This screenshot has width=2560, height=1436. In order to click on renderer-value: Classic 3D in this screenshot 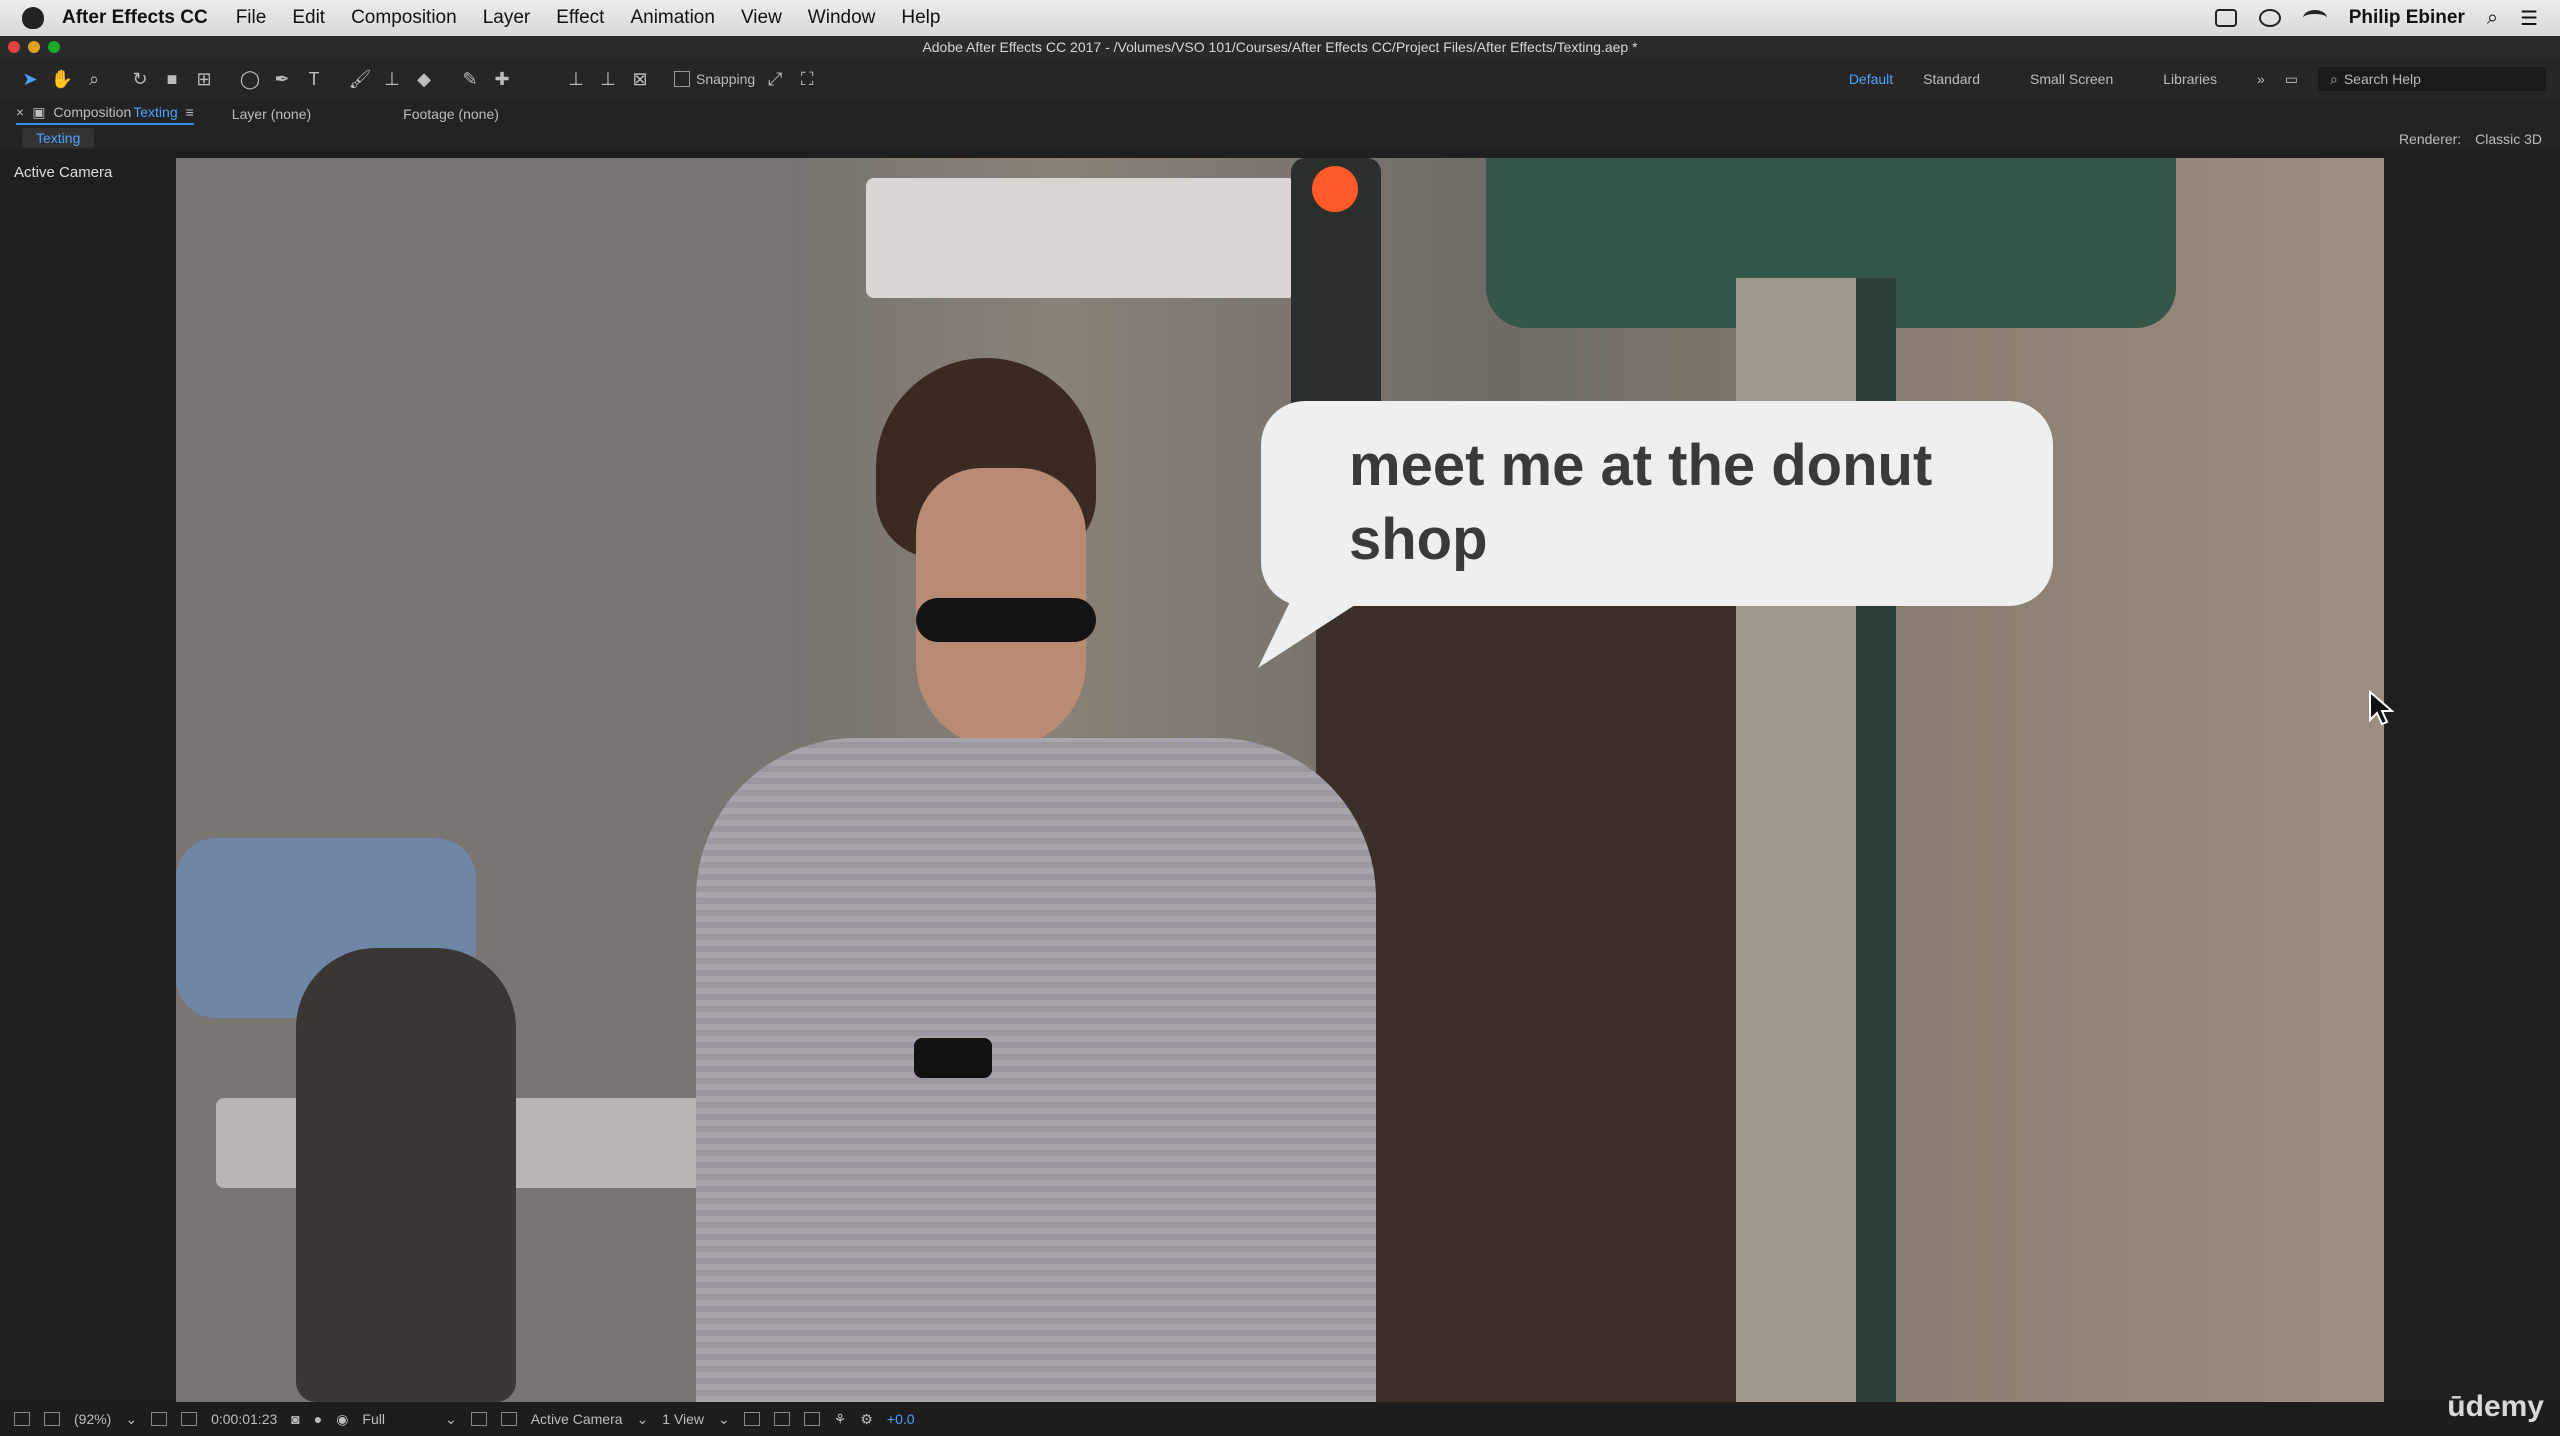, I will do `click(2508, 139)`.